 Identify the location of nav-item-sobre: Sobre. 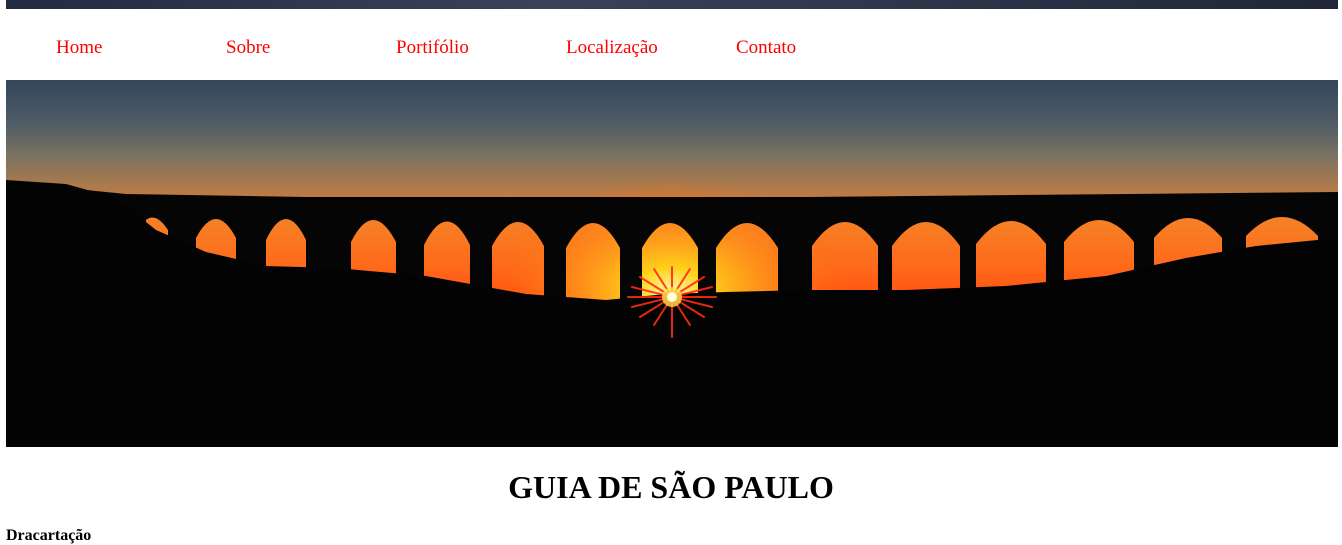
(248, 48).